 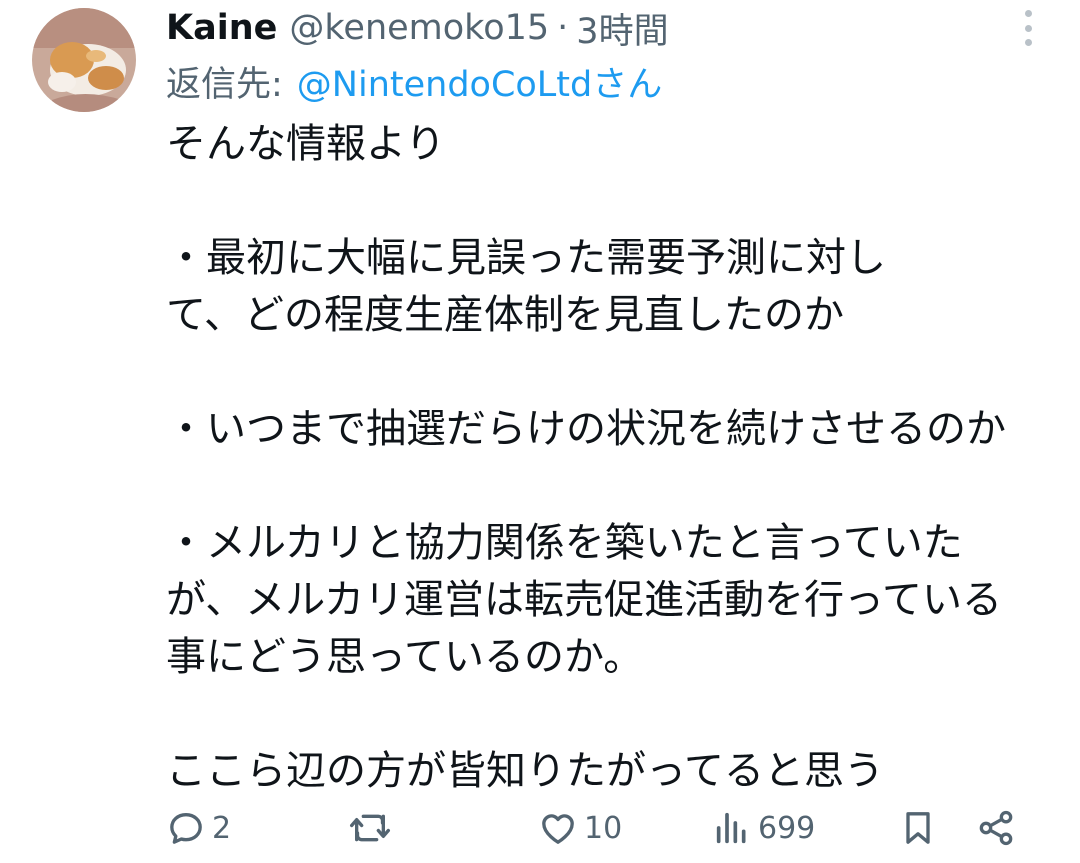 I want to click on tweet-header: Kaine @kenemoko15 · 3時間, so click(x=417, y=28).